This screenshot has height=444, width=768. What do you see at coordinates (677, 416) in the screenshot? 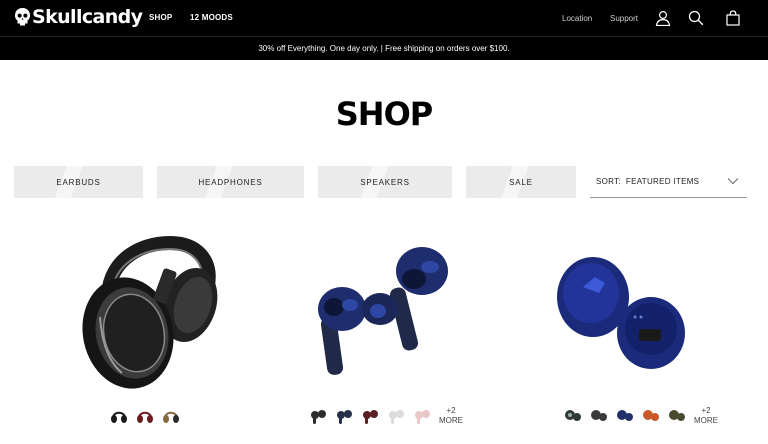
I see `swatch-olive` at bounding box center [677, 416].